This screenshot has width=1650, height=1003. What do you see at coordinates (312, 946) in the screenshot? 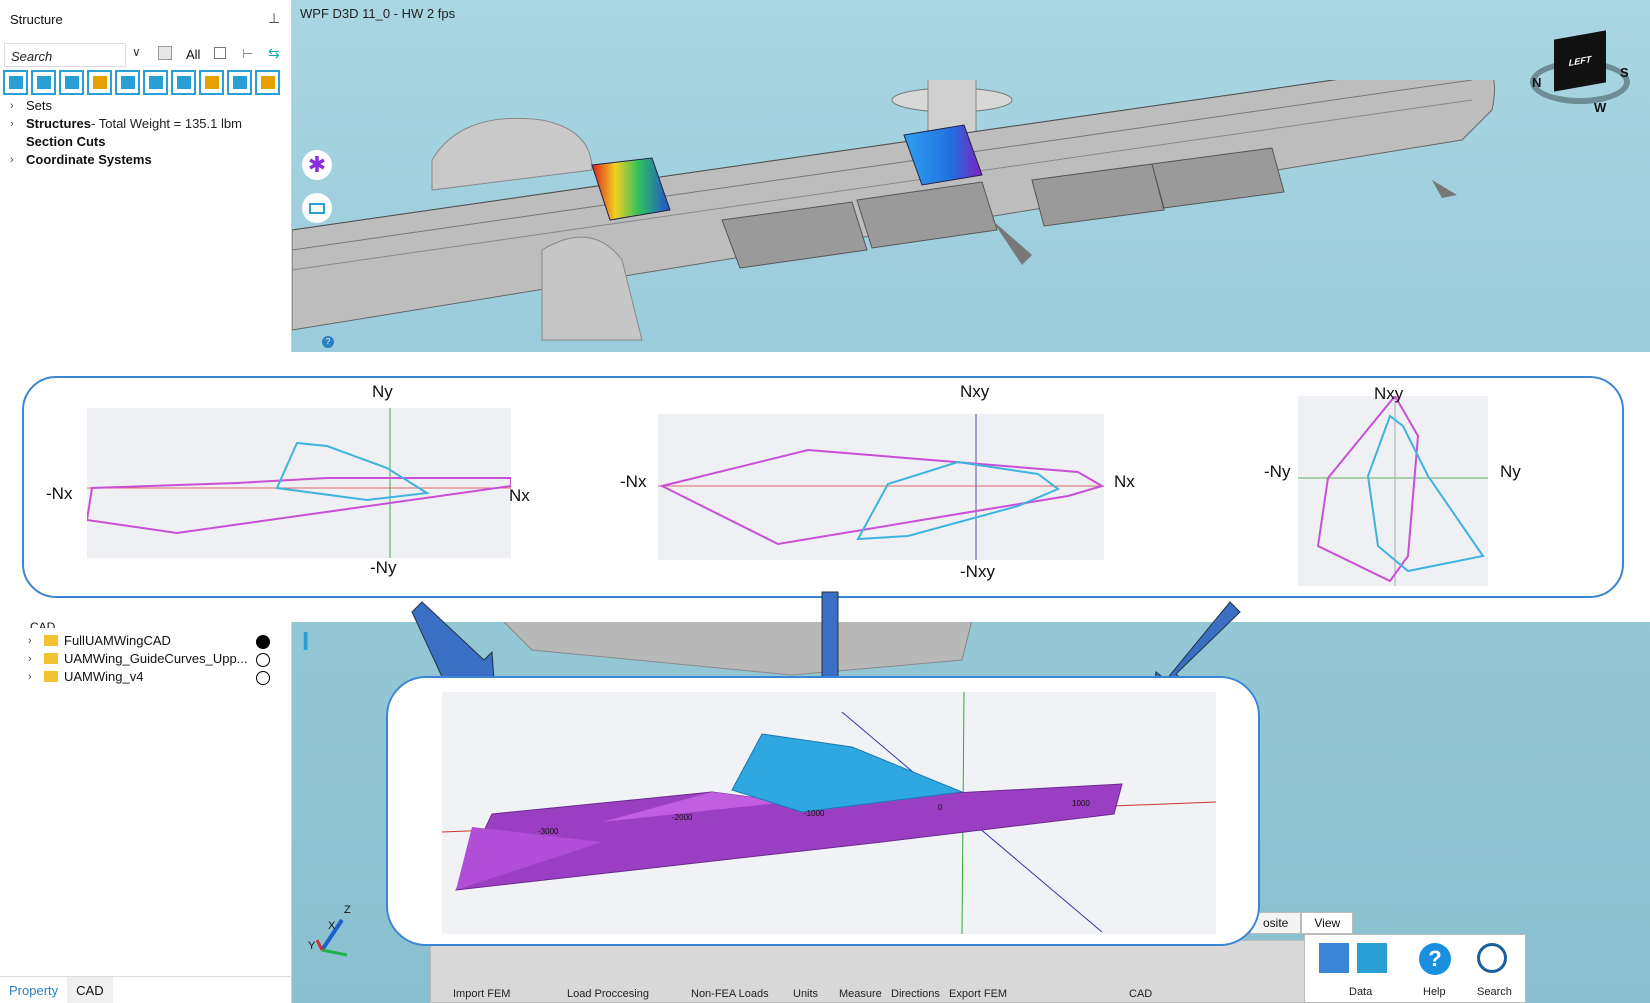
I see `axis-y-label: Y` at bounding box center [312, 946].